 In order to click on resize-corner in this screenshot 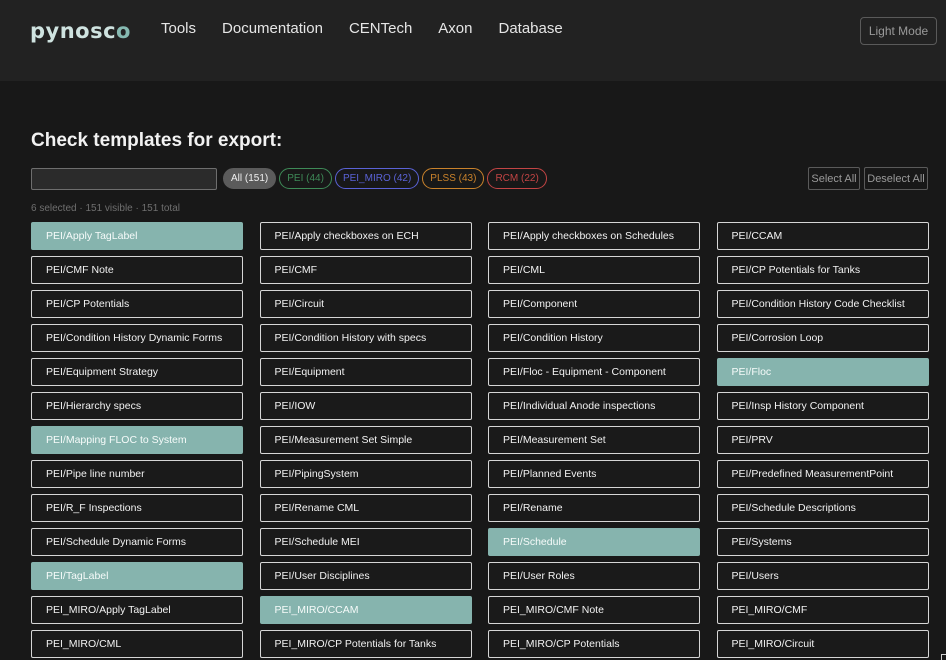, I will do `click(943, 657)`.